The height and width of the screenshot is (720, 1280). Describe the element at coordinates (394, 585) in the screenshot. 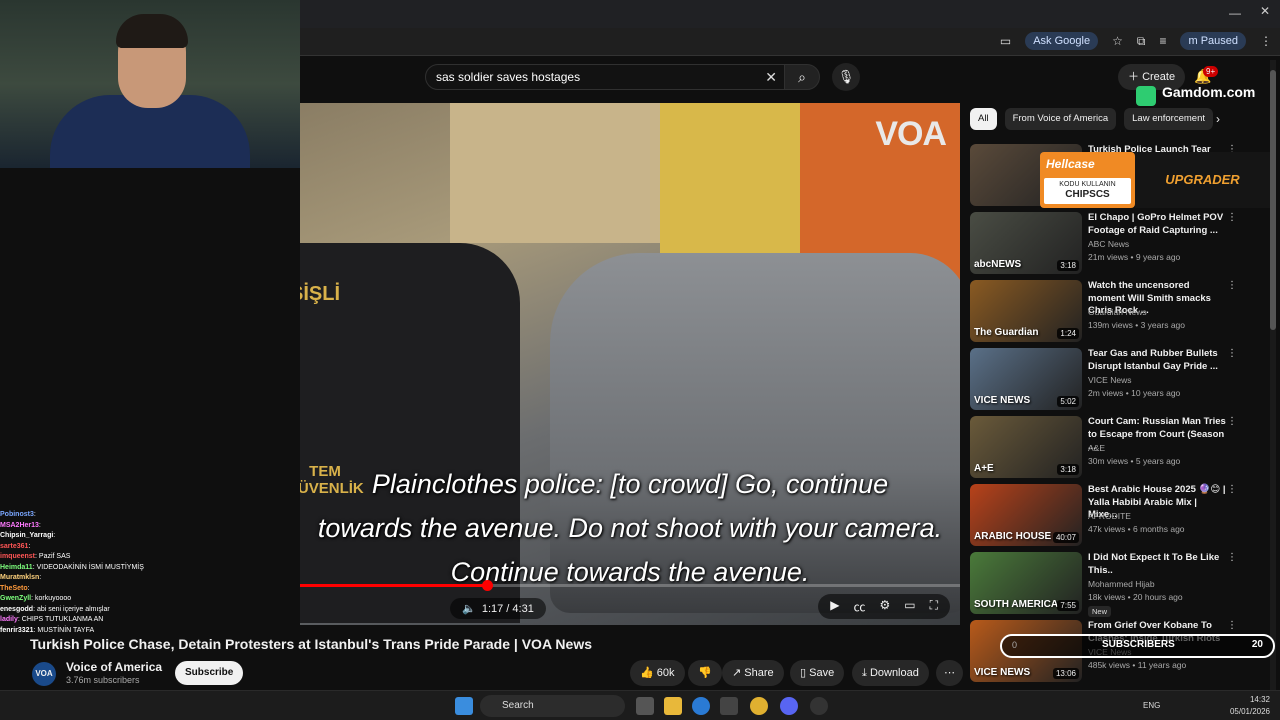

I see `progress-fill` at that location.